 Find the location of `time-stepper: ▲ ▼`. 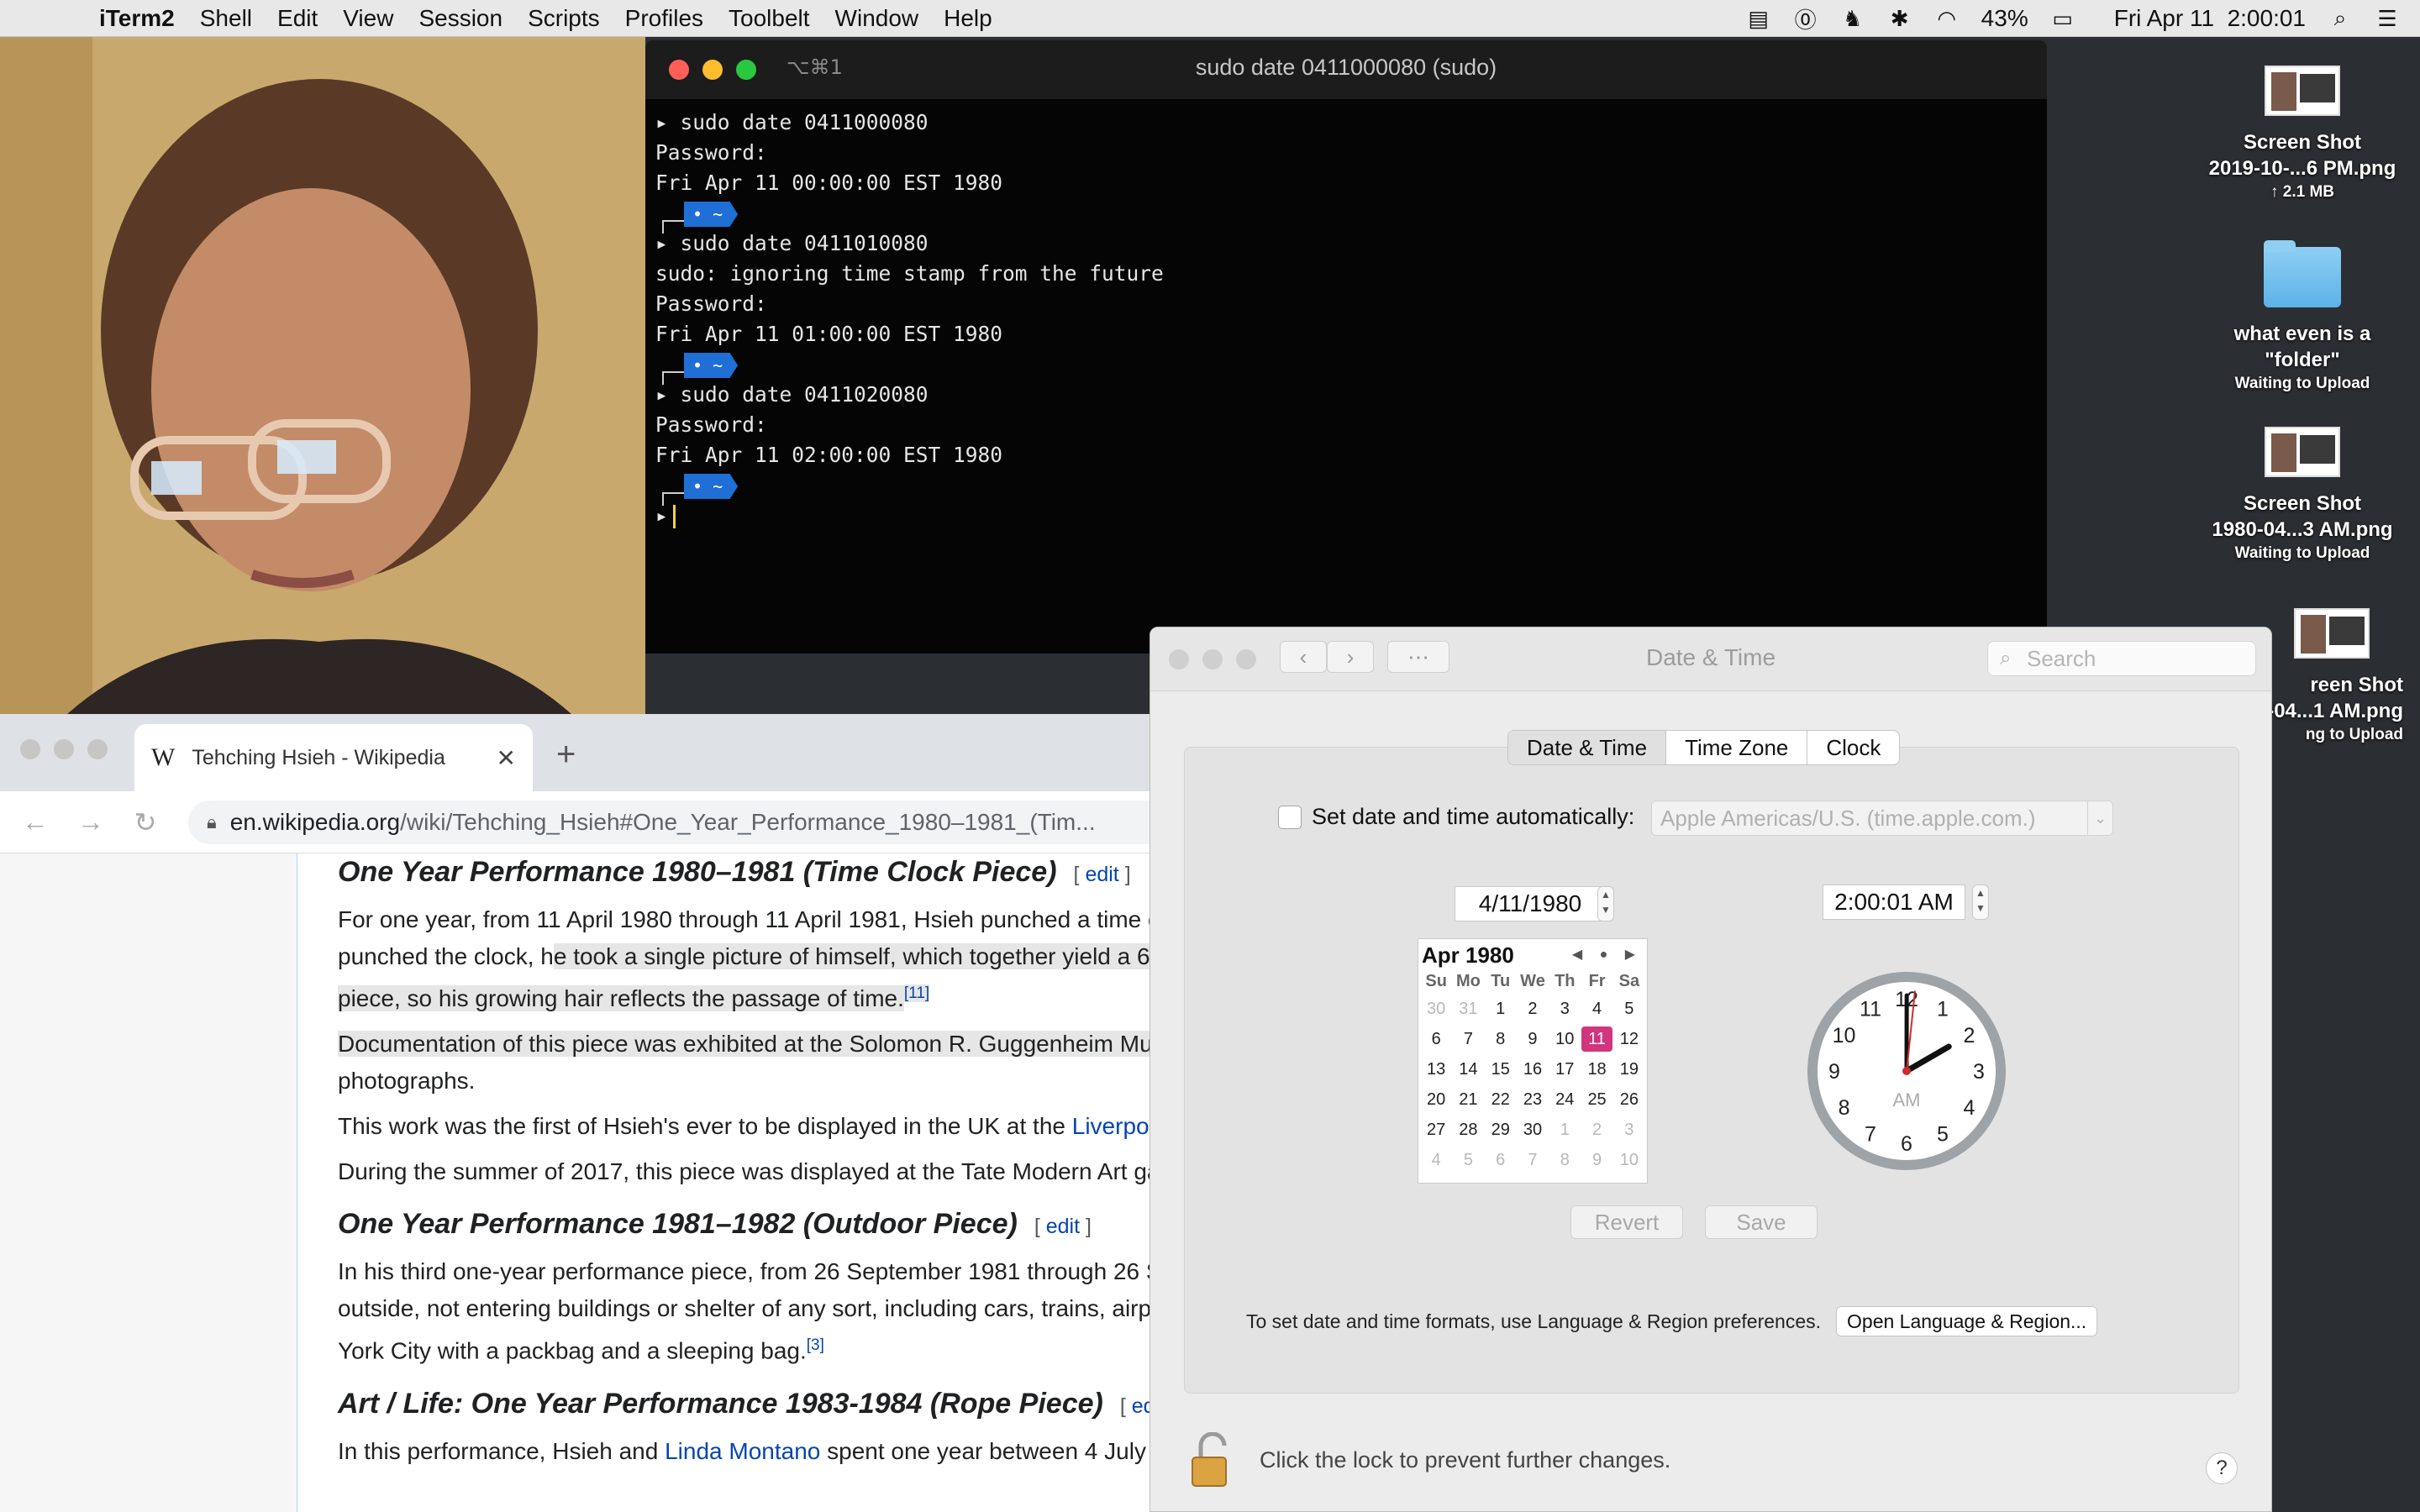

time-stepper: ▲ ▼ is located at coordinates (1981, 902).